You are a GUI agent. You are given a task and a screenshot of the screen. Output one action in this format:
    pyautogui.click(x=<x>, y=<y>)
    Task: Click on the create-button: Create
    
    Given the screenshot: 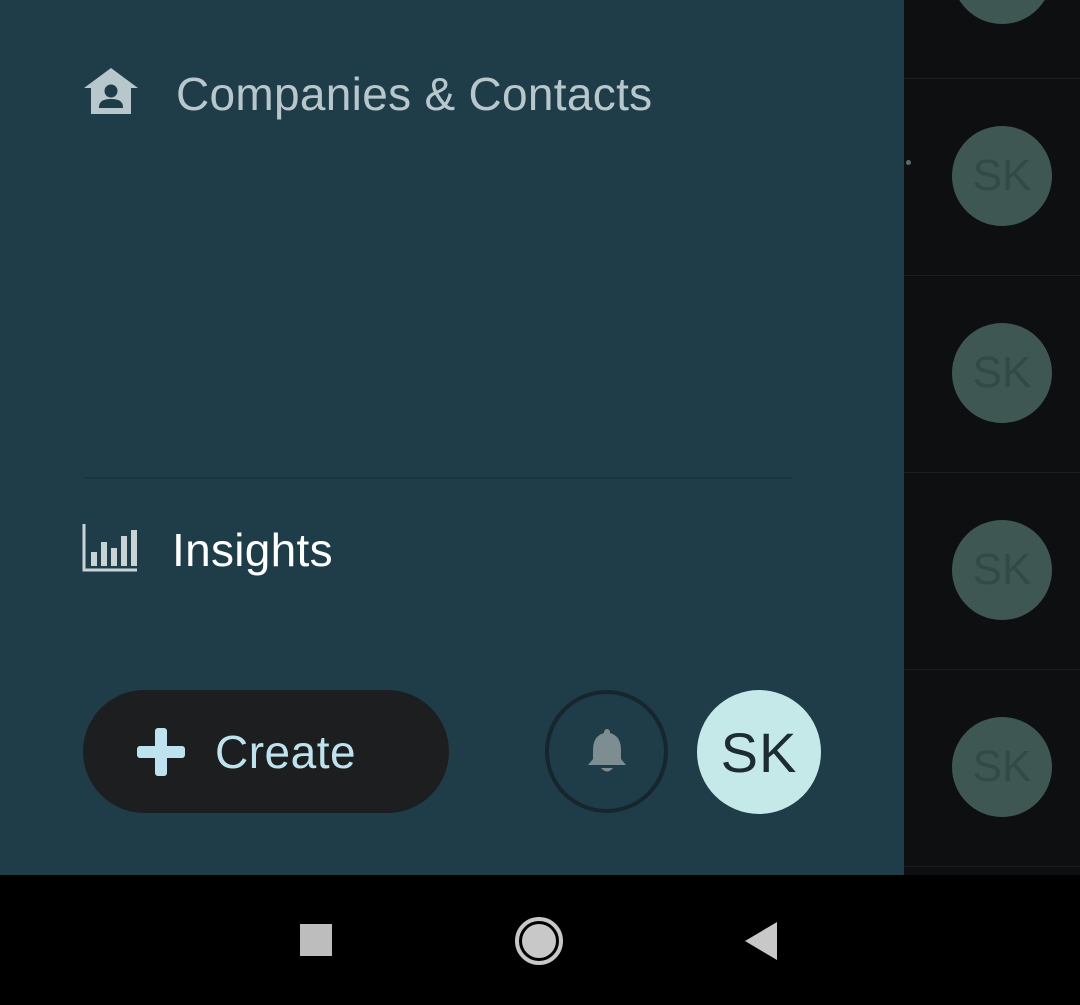 What is the action you would take?
    pyautogui.click(x=266, y=751)
    